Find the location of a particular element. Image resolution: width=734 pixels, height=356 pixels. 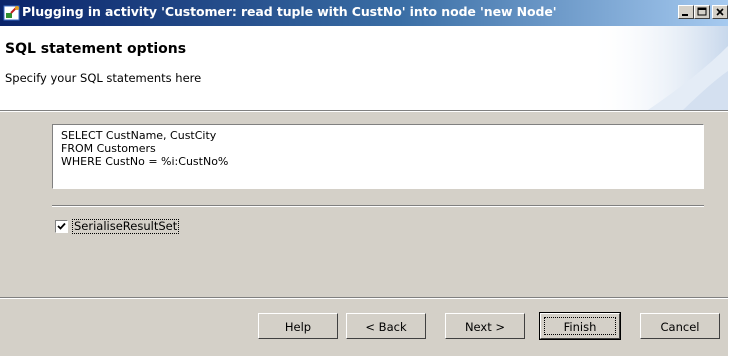

close-icon is located at coordinates (720, 12).